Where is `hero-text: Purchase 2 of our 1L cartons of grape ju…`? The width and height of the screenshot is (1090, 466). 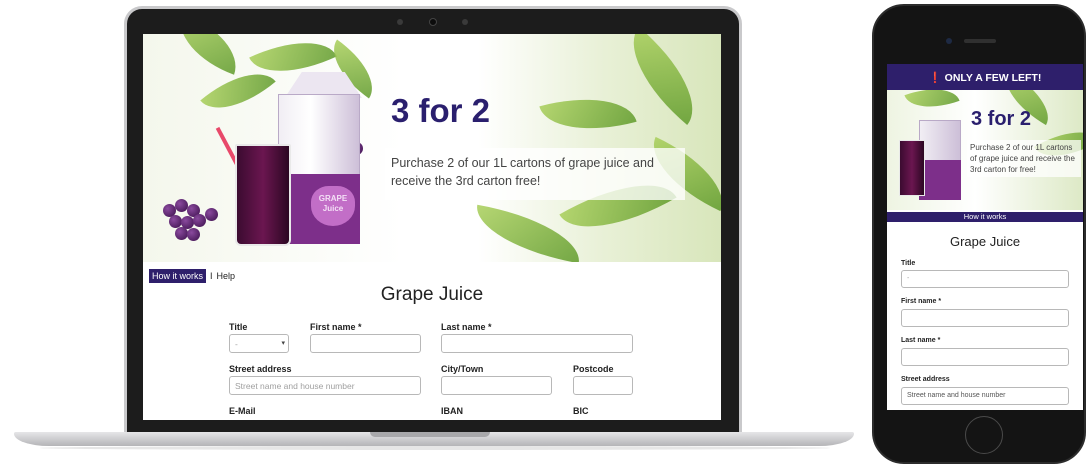
hero-text: Purchase 2 of our 1L cartons of grape ju… is located at coordinates (535, 174).